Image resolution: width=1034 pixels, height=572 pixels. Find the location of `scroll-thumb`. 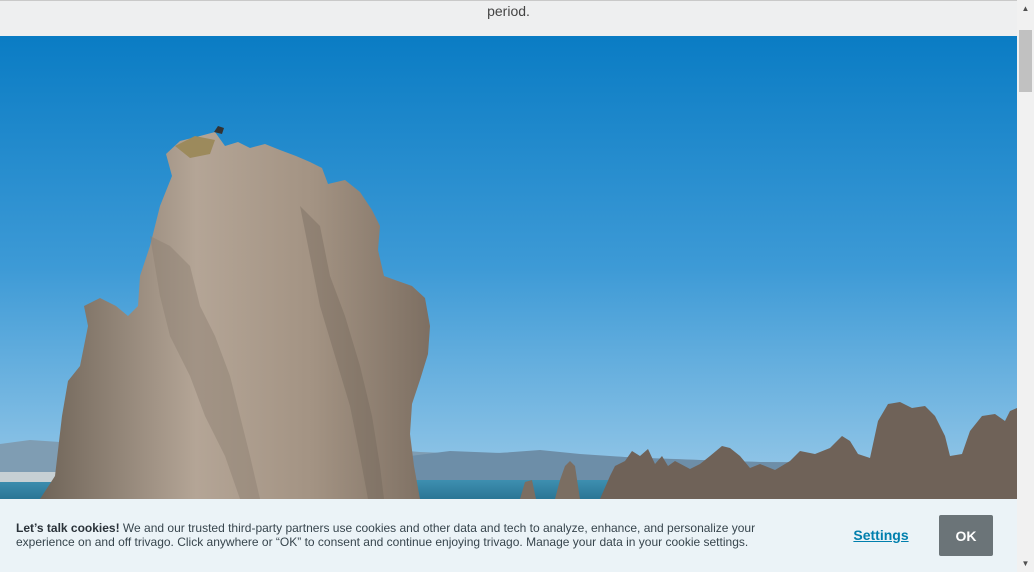

scroll-thumb is located at coordinates (1025, 61).